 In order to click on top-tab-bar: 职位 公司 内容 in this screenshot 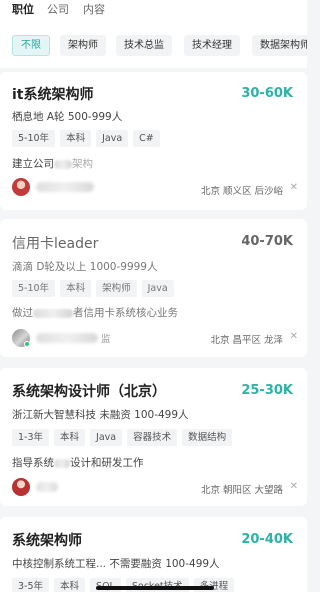, I will do `click(153, 11)`.